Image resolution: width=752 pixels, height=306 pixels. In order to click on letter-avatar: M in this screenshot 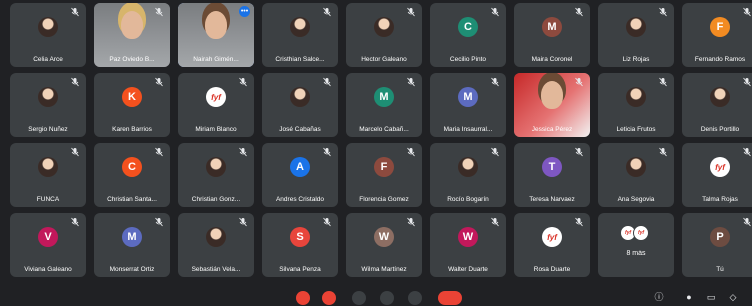, I will do `click(468, 97)`.